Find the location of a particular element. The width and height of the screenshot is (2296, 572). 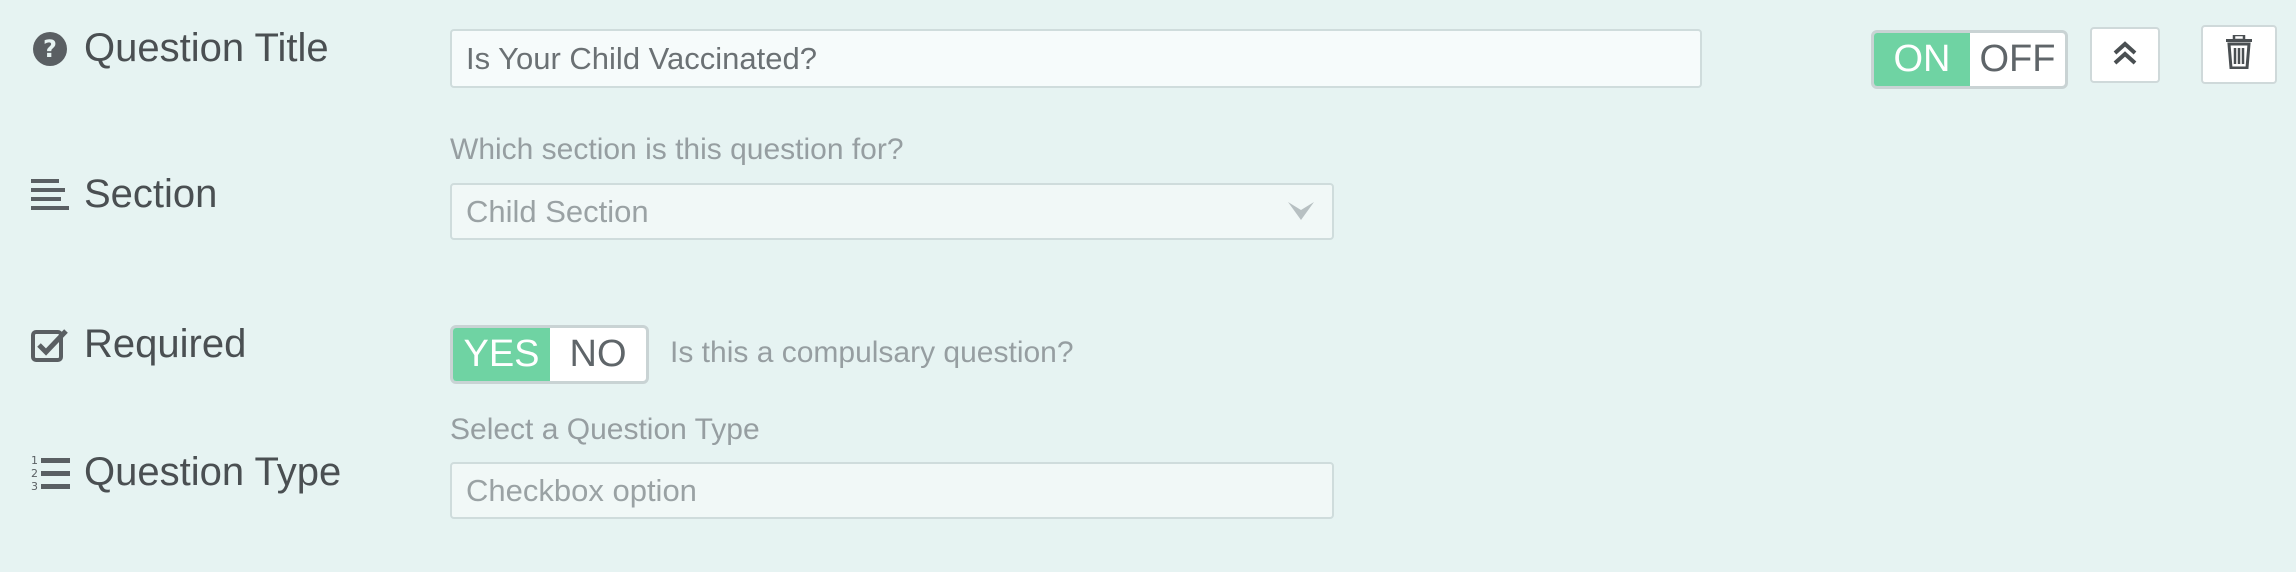

trash-icon is located at coordinates (2239, 53).